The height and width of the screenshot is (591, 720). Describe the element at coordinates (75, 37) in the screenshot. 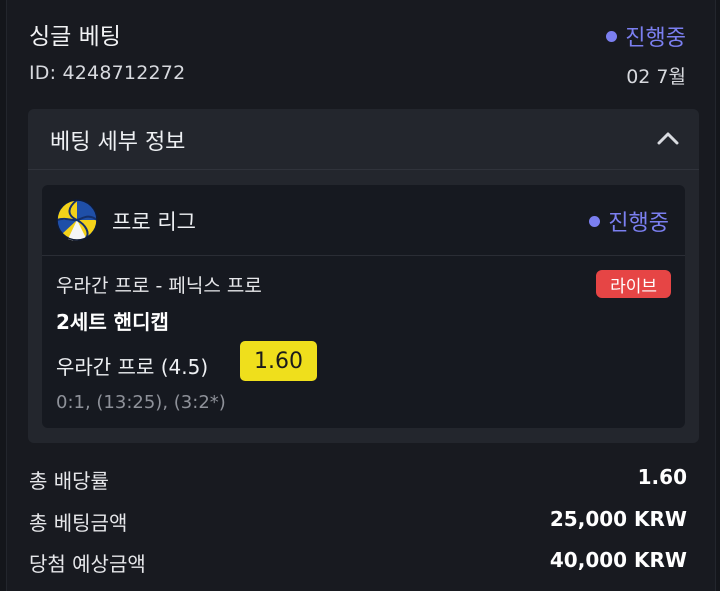

I see `bet-type-title: 싱글 베팅` at that location.